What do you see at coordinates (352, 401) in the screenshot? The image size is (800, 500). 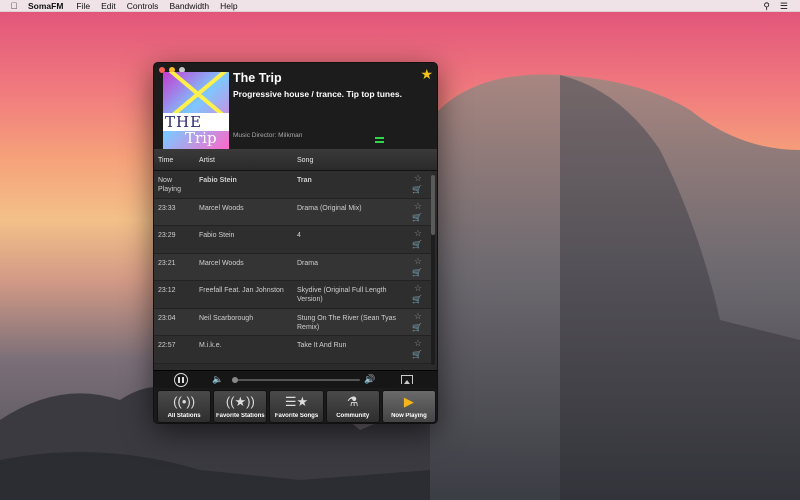 I see `community-icon: ⚗` at bounding box center [352, 401].